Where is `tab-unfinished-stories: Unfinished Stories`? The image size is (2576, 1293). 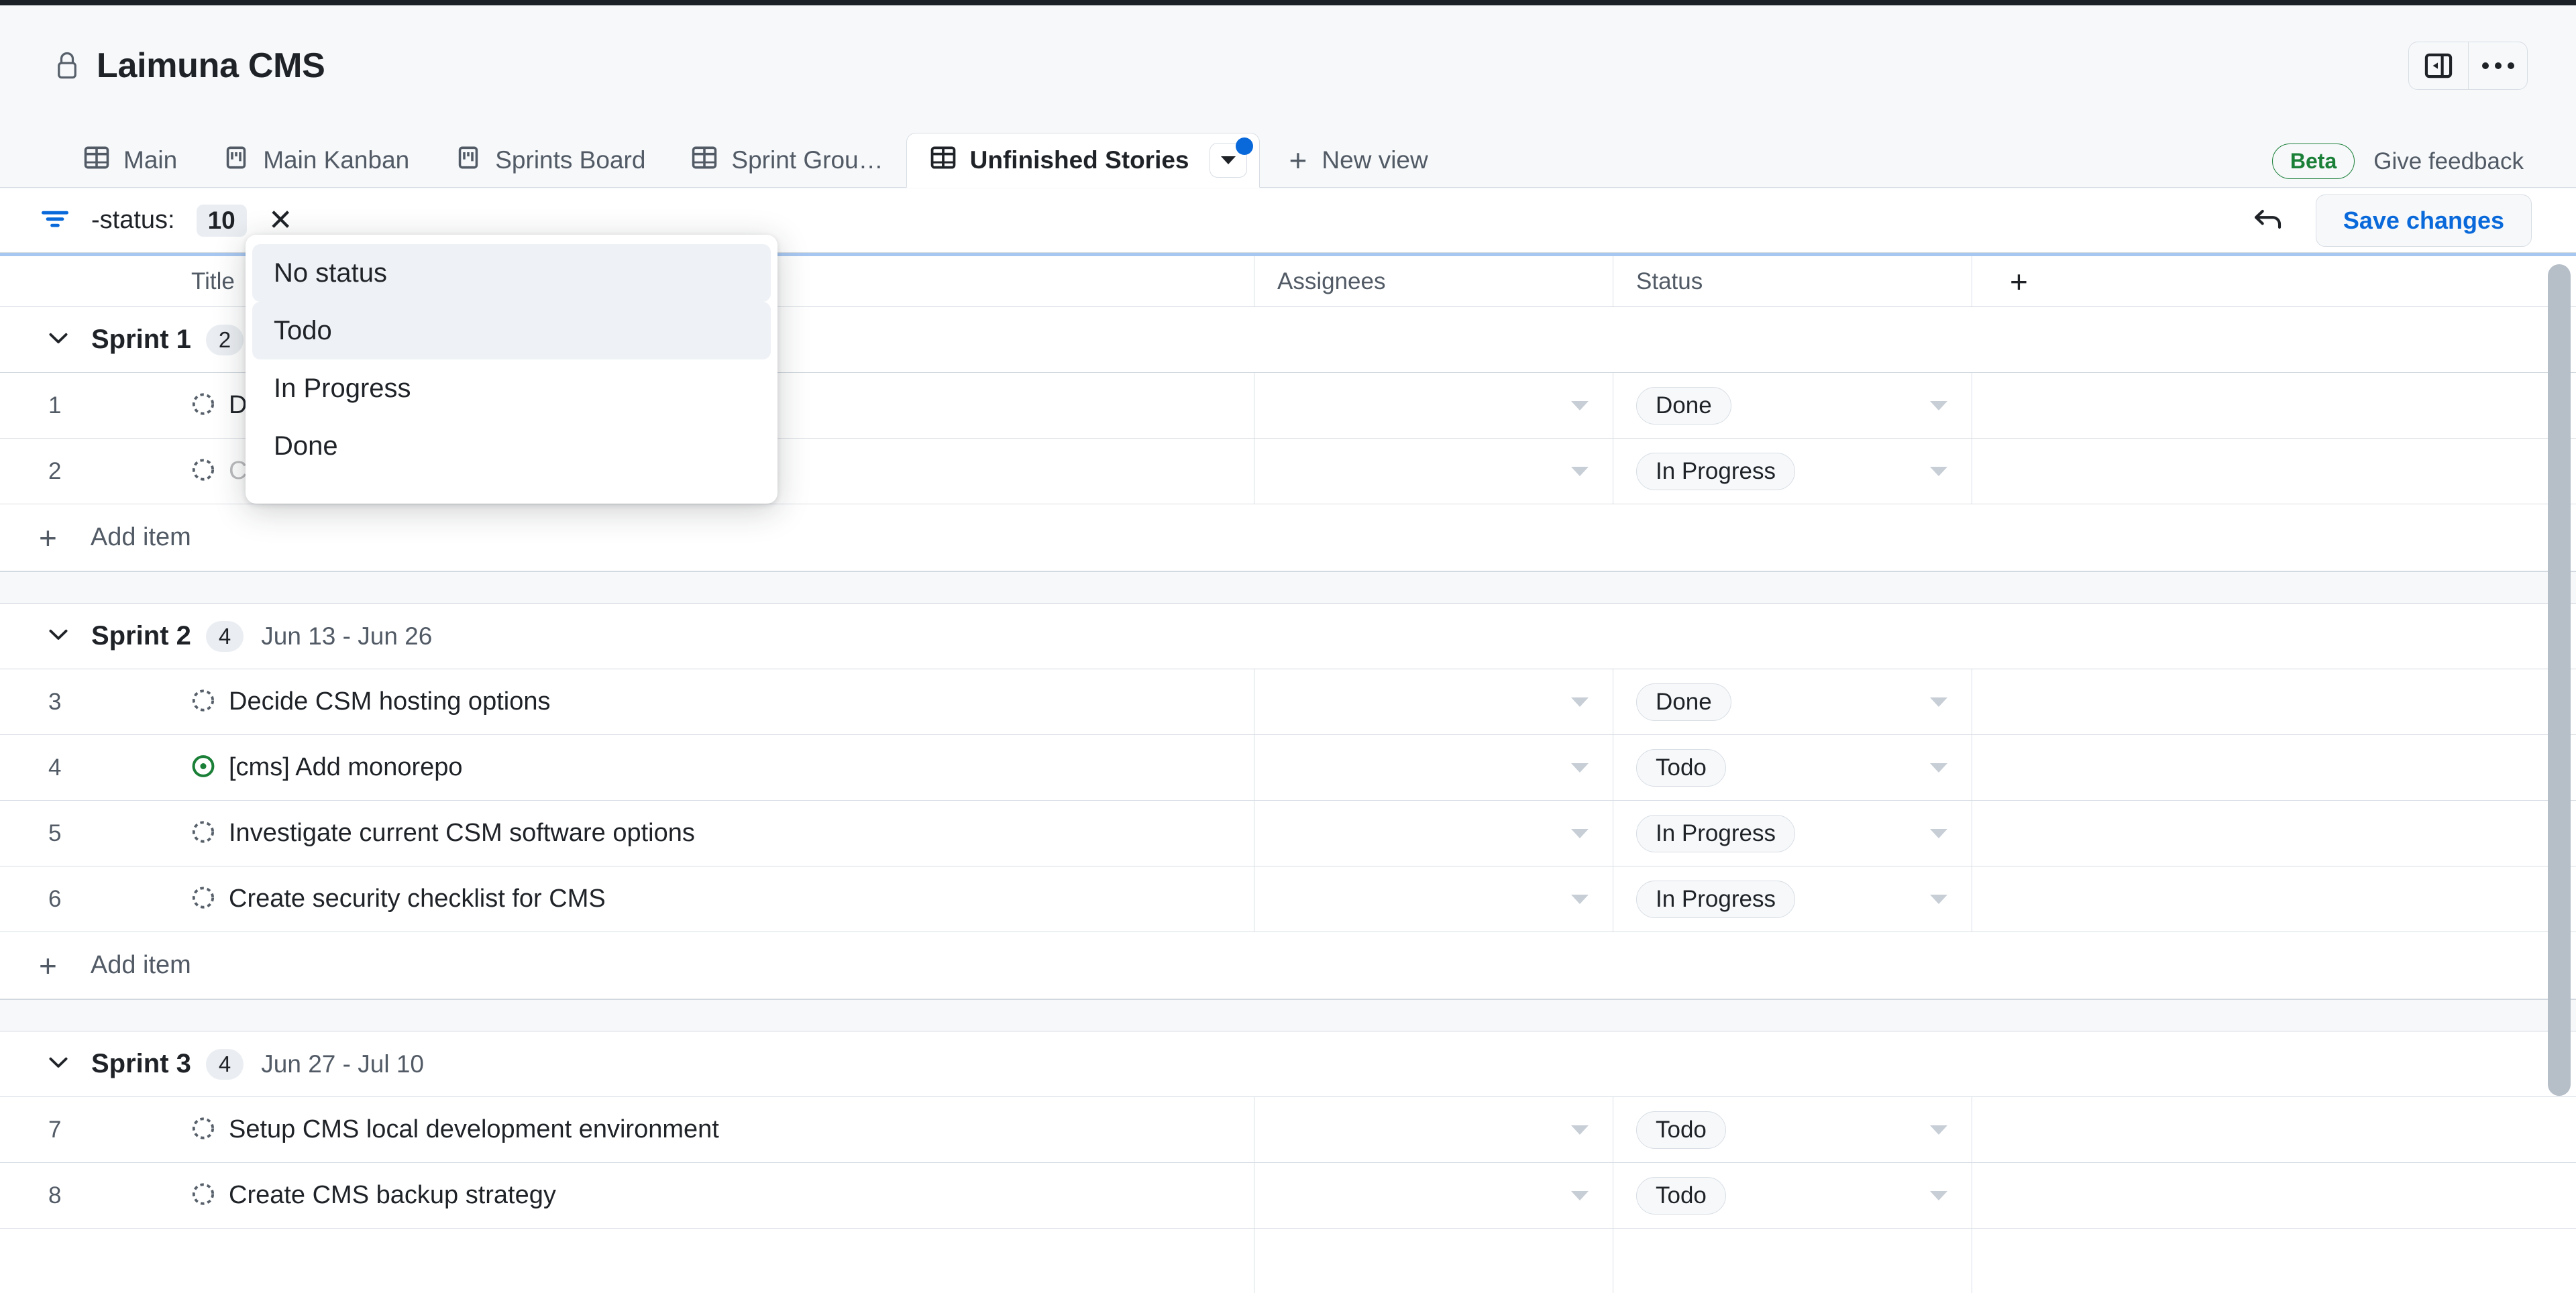
tab-unfinished-stories: Unfinished Stories is located at coordinates (1083, 160).